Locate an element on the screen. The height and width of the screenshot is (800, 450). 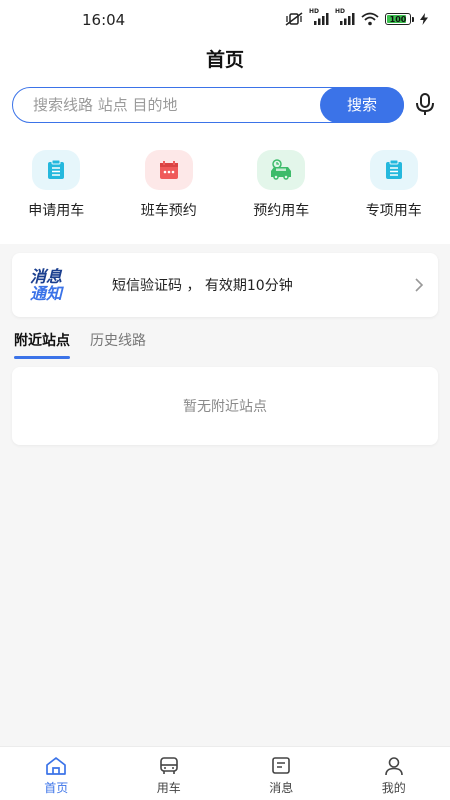
quick-special-vehicle: 专项用车 is located at coordinates (394, 185).